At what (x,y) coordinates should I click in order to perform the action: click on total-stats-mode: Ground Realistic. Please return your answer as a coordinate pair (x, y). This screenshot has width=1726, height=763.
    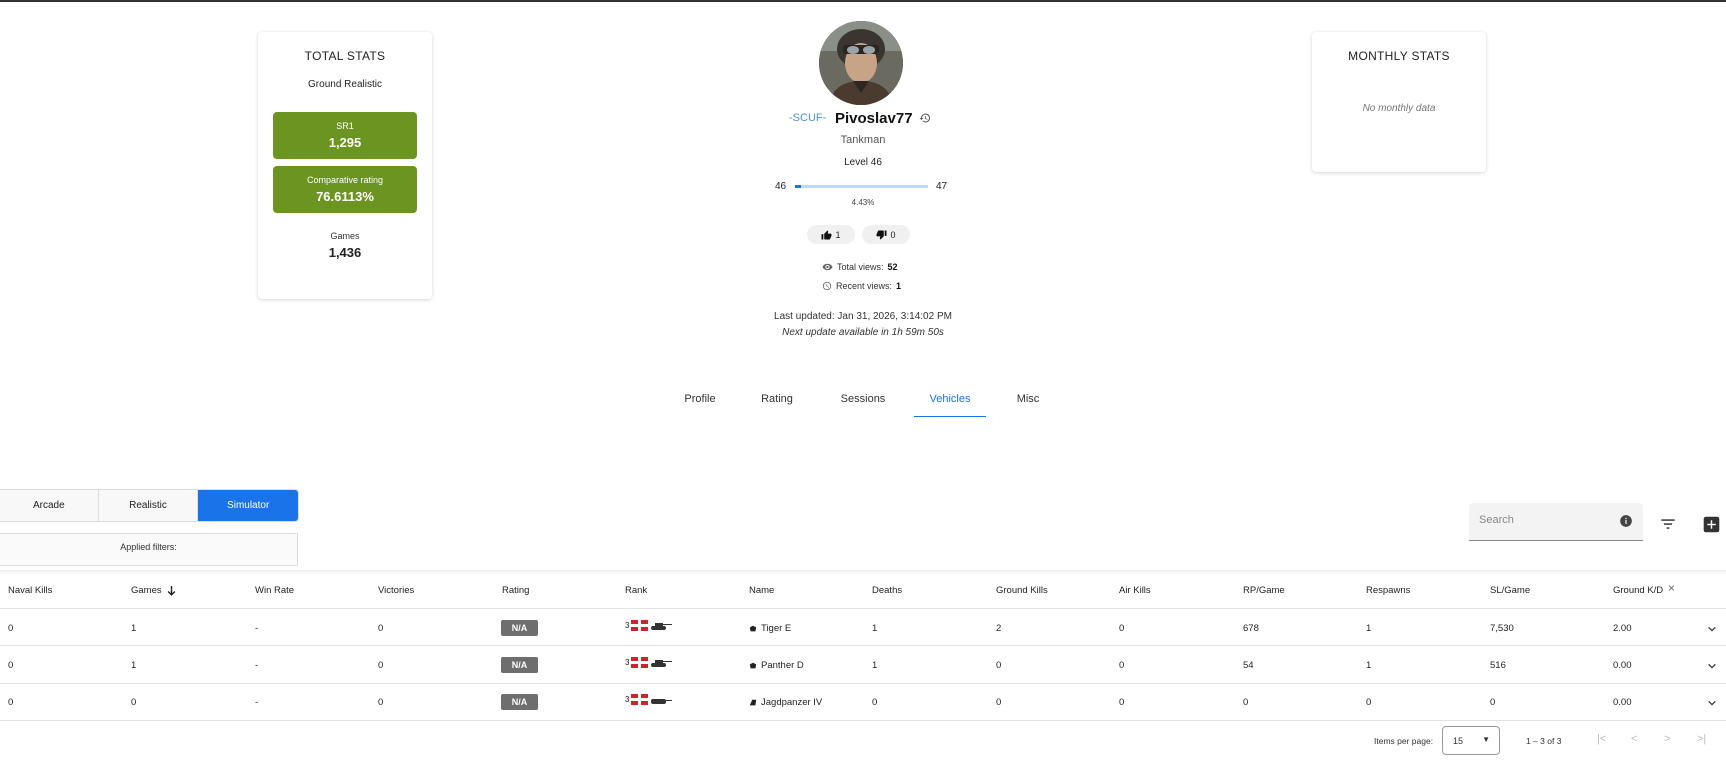
    Looking at the image, I should click on (345, 84).